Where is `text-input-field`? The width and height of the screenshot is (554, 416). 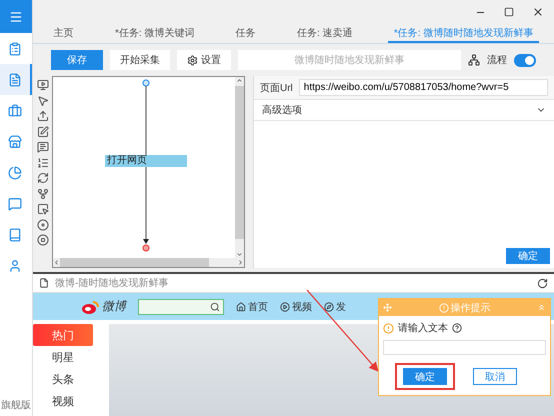
text-input-field is located at coordinates (464, 347).